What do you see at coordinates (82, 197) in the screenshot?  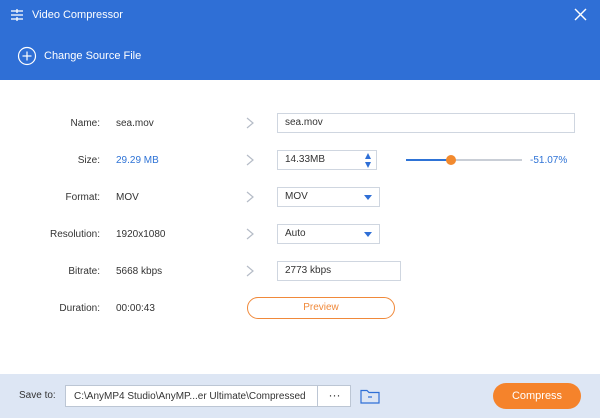 I see `format-label: Format:` at bounding box center [82, 197].